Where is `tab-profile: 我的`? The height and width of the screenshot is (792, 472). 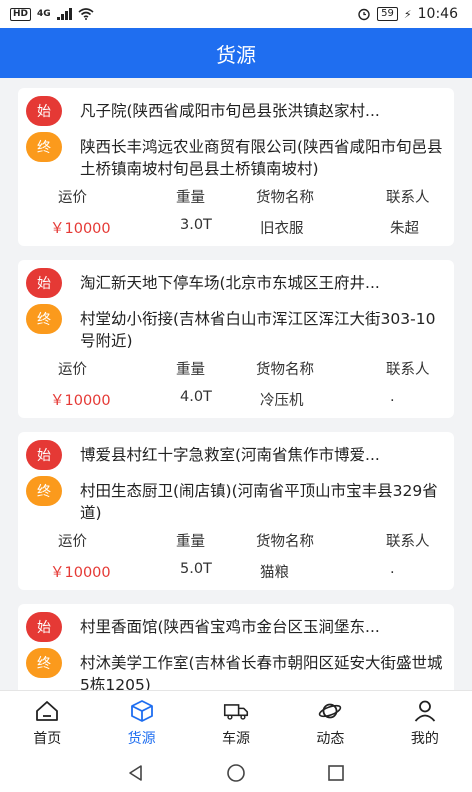
tab-profile: 我的 is located at coordinates (425, 722).